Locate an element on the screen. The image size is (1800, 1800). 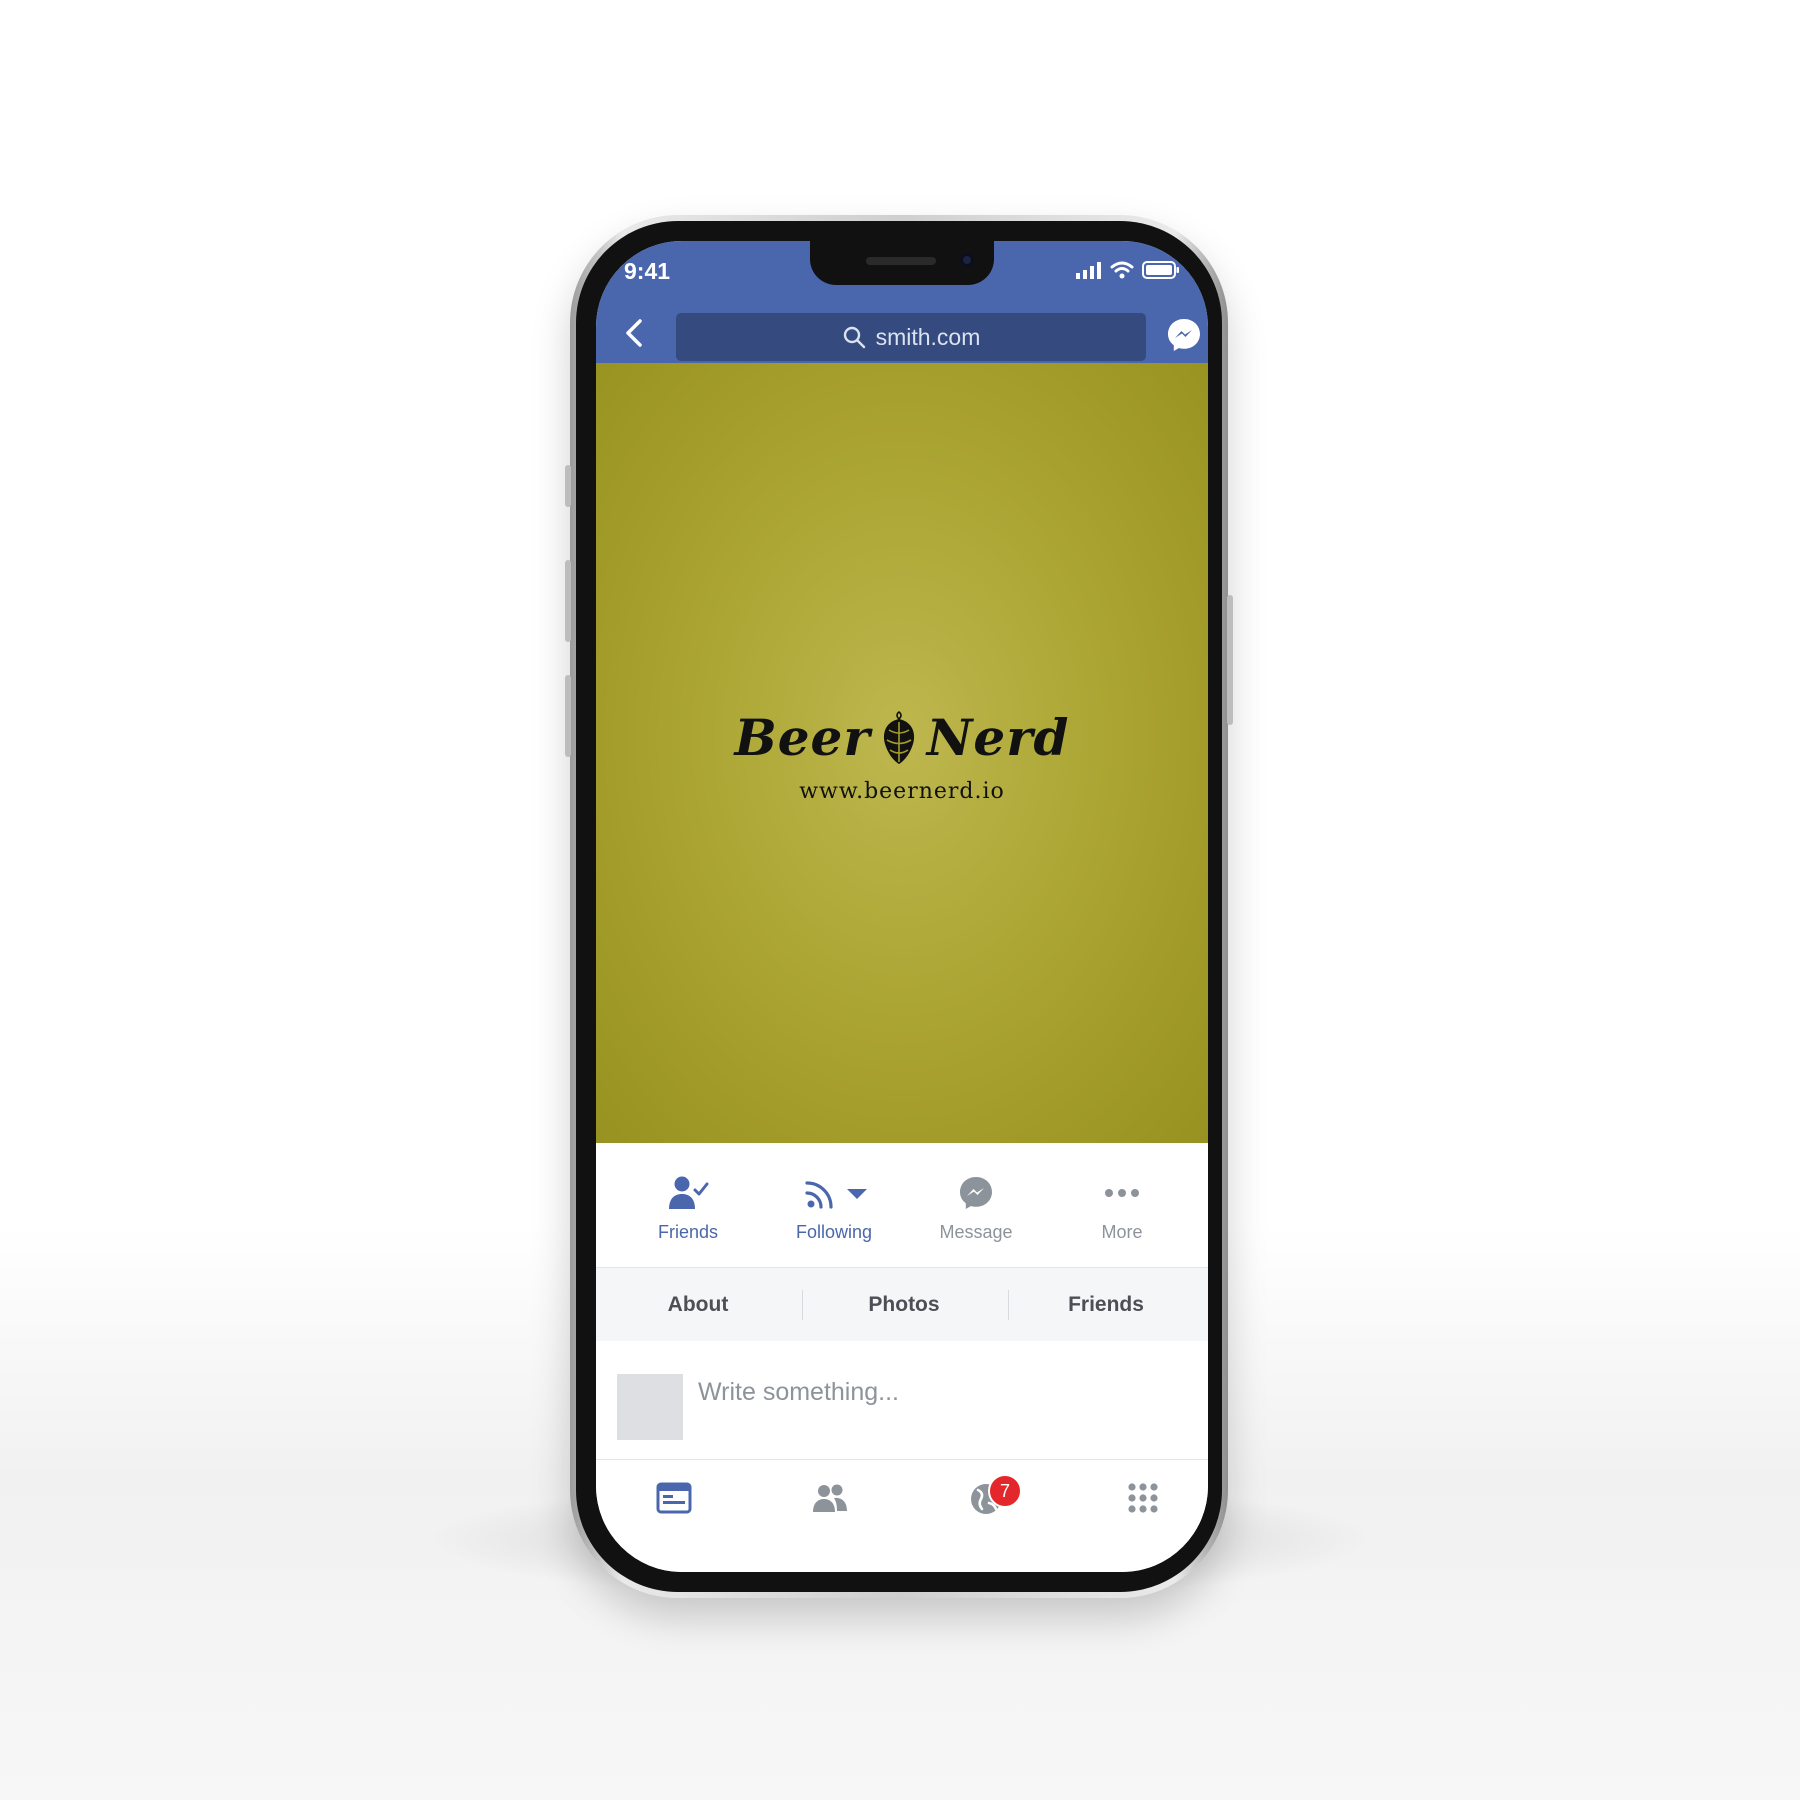
brand-word-left: Beer is located at coordinates (802, 737).